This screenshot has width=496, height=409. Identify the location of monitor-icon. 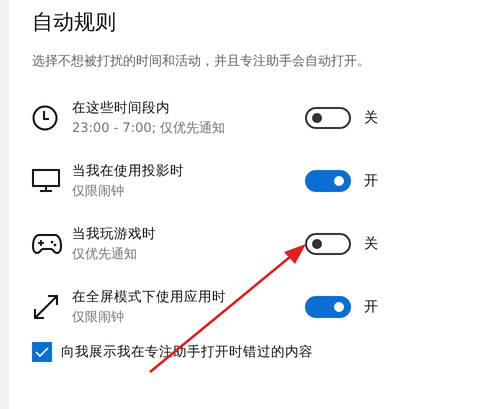
(46, 180).